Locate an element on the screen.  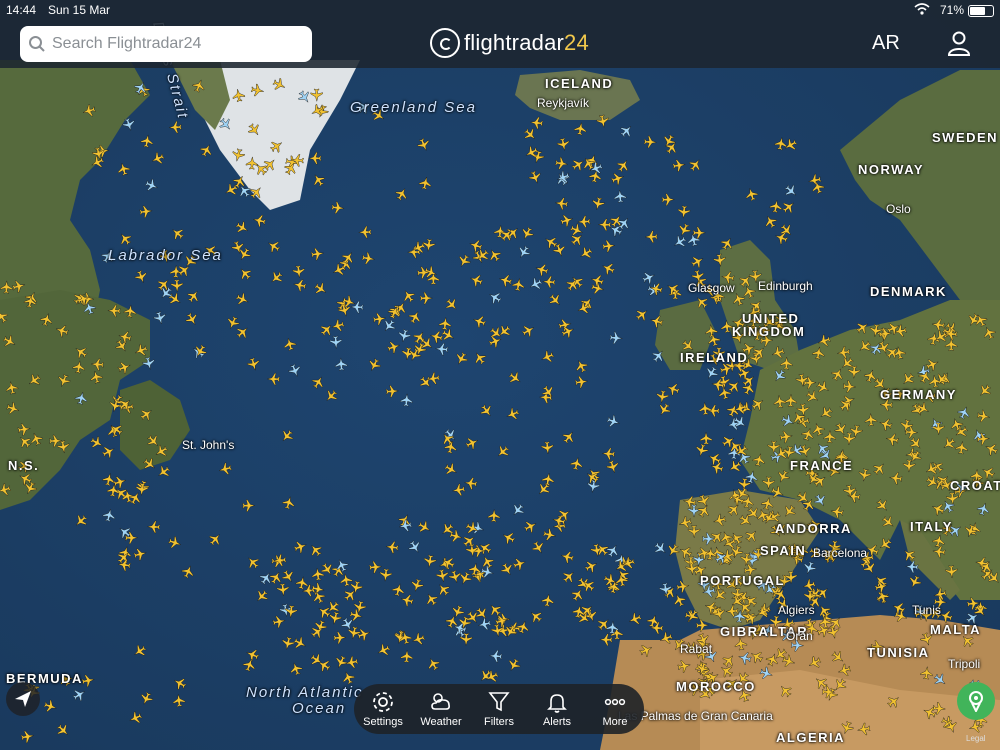
map-label: ICELAND is located at coordinates (579, 83).